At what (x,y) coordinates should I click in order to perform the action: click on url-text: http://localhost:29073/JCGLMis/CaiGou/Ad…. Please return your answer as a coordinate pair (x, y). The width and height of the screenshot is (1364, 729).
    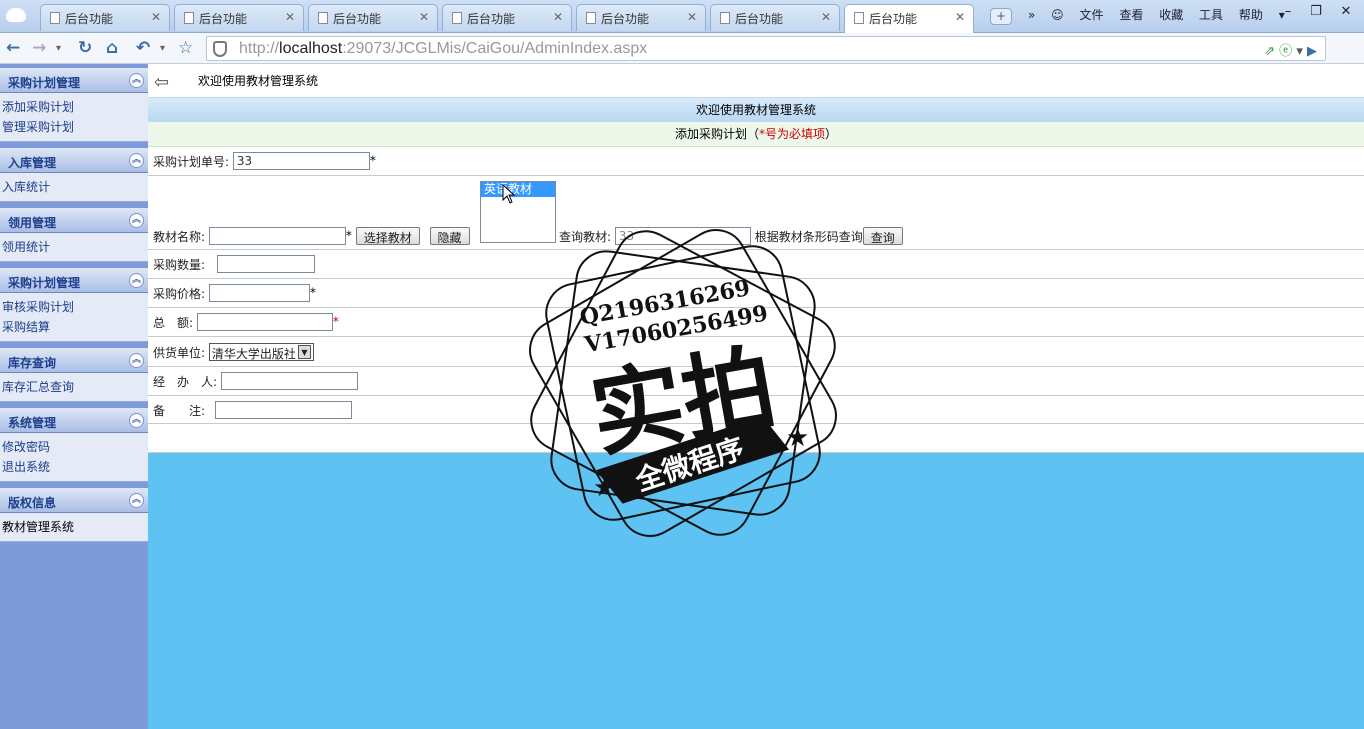
    Looking at the image, I should click on (443, 49).